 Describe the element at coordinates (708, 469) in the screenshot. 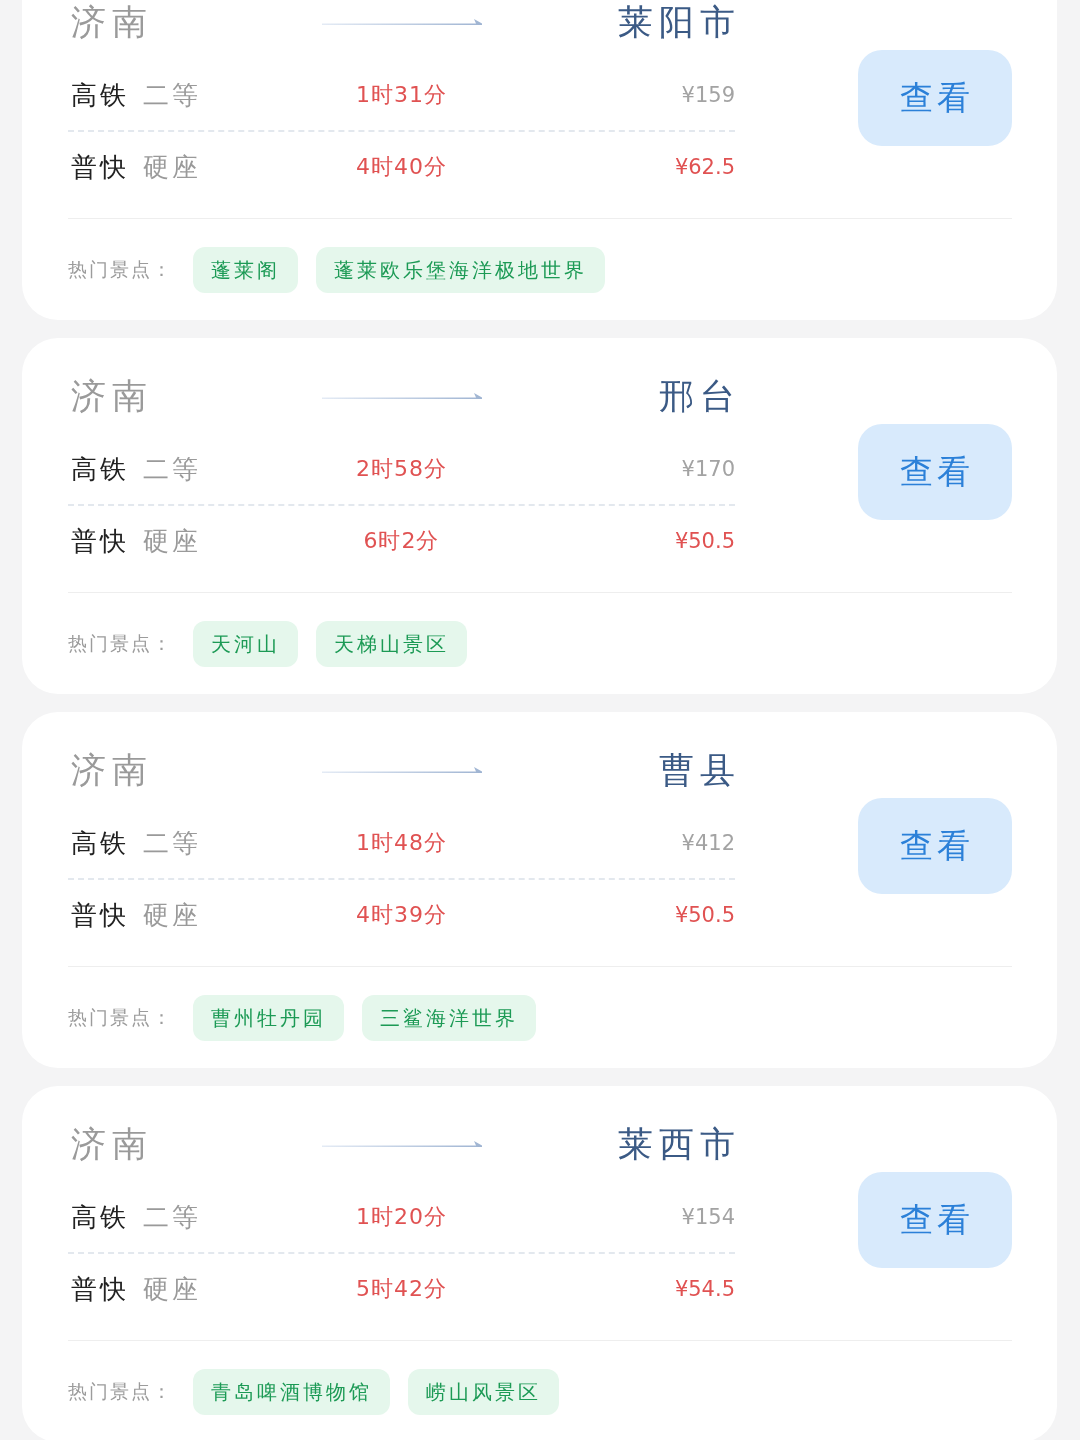

I see `ticket-price: ¥170` at that location.